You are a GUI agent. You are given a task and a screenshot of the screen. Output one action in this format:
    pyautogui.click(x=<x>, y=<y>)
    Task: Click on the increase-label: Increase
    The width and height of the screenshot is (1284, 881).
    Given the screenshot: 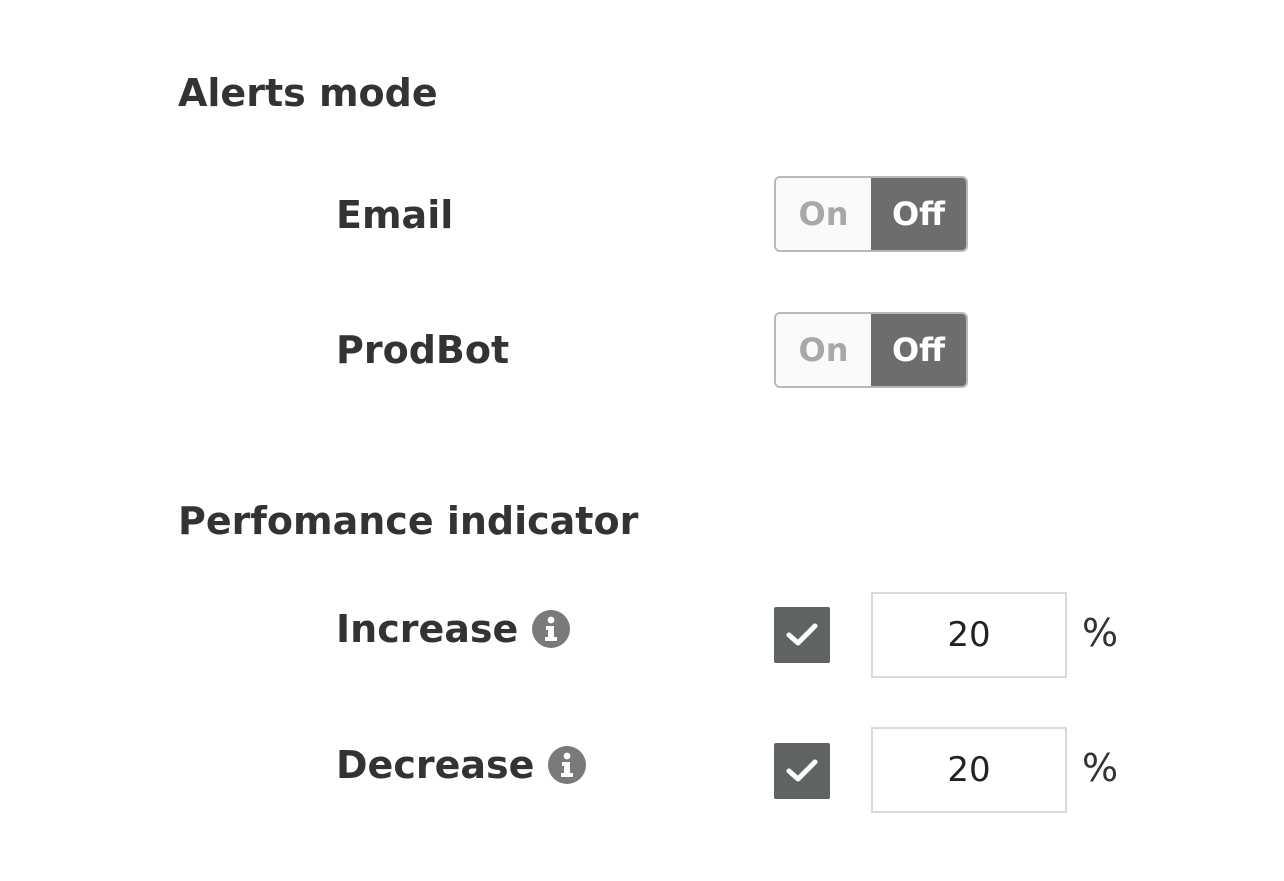 What is the action you would take?
    pyautogui.click(x=427, y=629)
    